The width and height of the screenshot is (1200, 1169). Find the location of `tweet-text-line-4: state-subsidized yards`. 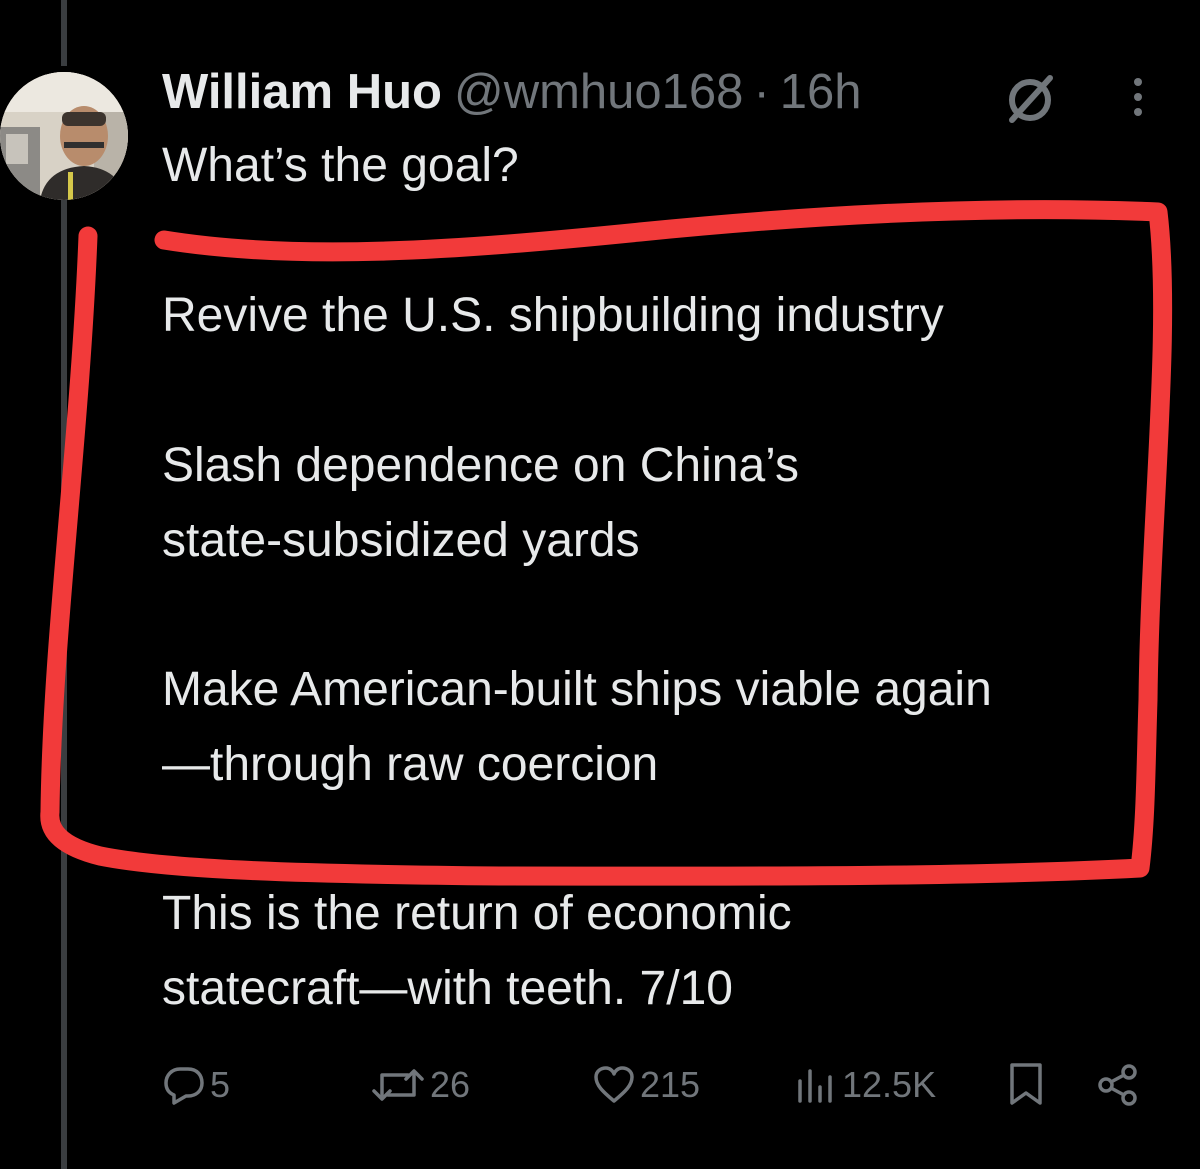

tweet-text-line-4: state-subsidized yards is located at coordinates (401, 540).